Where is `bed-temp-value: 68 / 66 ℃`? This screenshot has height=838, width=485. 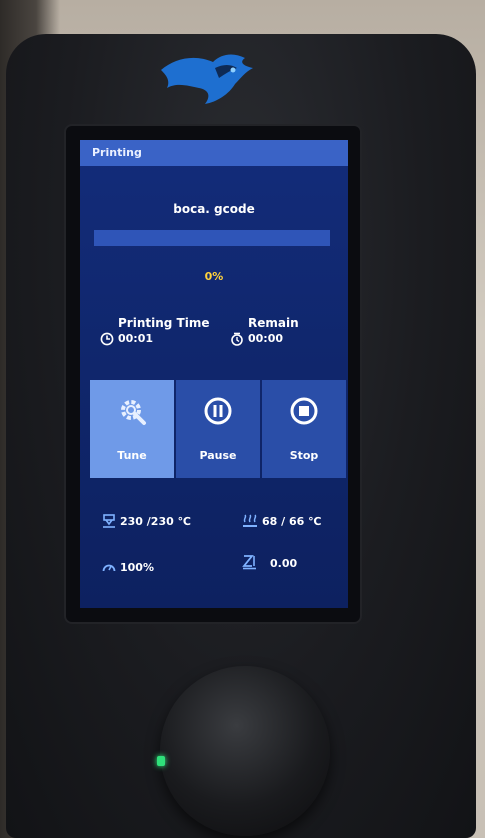 bed-temp-value: 68 / 66 ℃ is located at coordinates (292, 521).